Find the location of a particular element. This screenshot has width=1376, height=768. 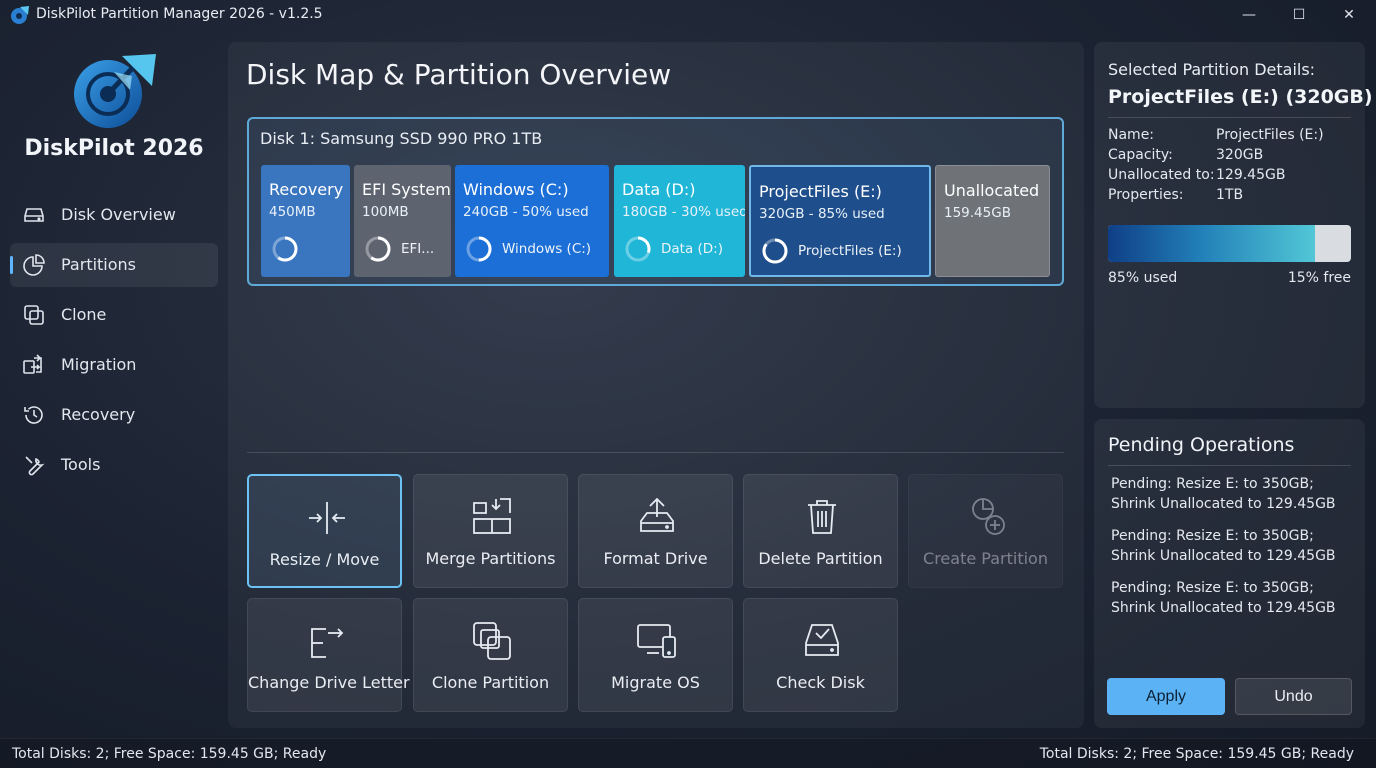

partition-name: EFI System is located at coordinates (406, 189).